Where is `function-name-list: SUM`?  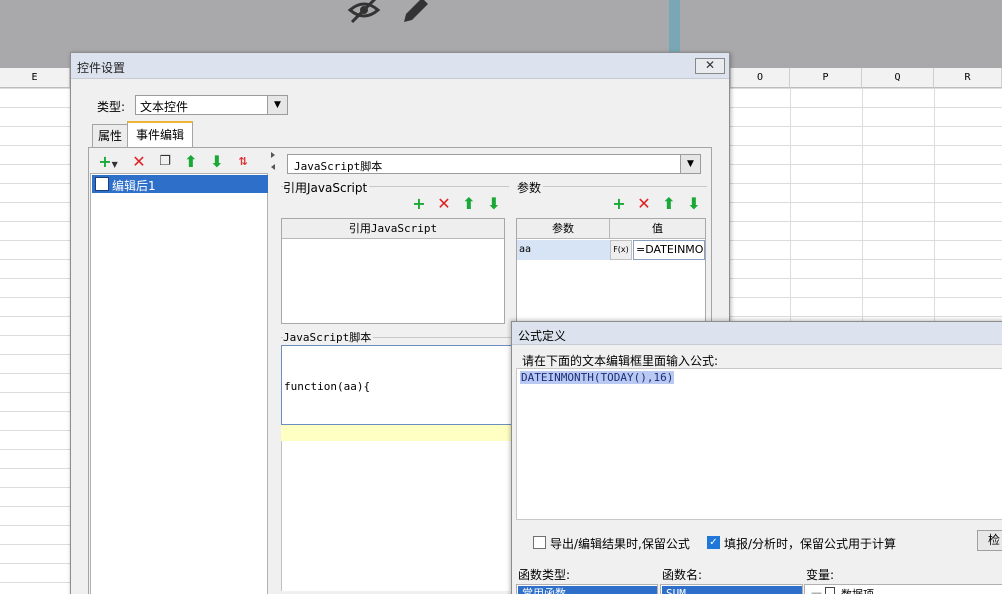
function-name-list: SUM is located at coordinates (731, 589).